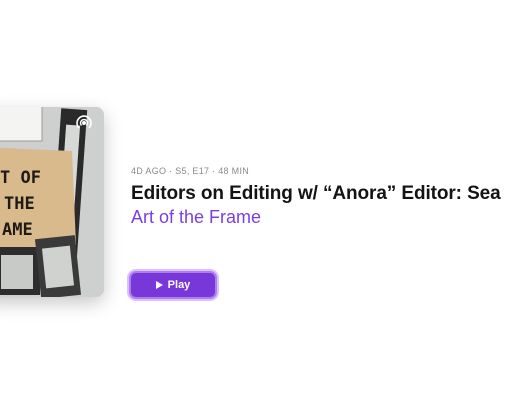 The width and height of the screenshot is (520, 400). What do you see at coordinates (17, 230) in the screenshot?
I see `cover-text-line-3: AME` at bounding box center [17, 230].